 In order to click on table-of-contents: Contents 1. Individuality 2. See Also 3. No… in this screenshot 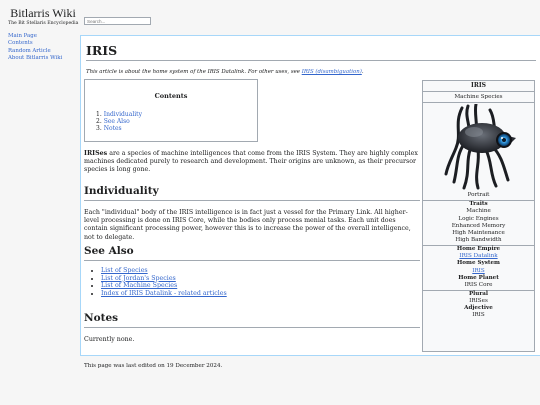, I will do `click(171, 110)`.